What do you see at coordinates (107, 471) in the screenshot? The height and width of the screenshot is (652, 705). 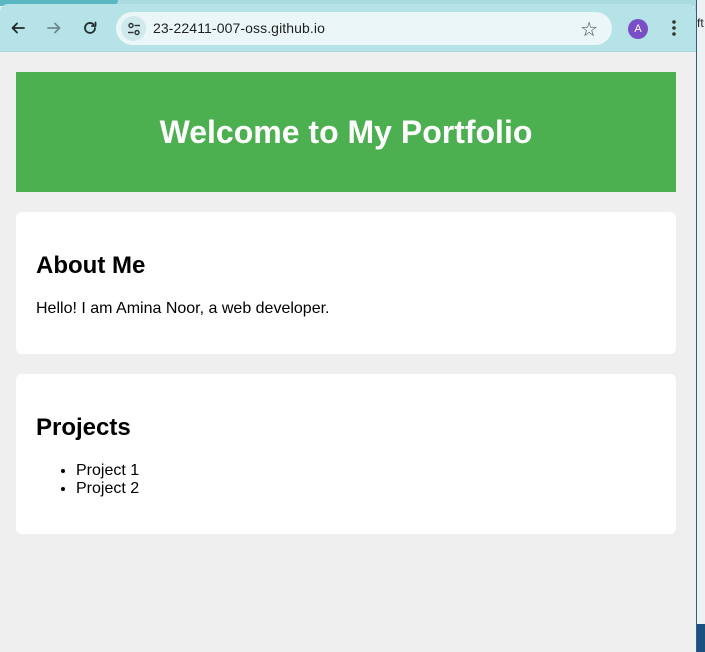 I see `project-item: Project 1` at bounding box center [107, 471].